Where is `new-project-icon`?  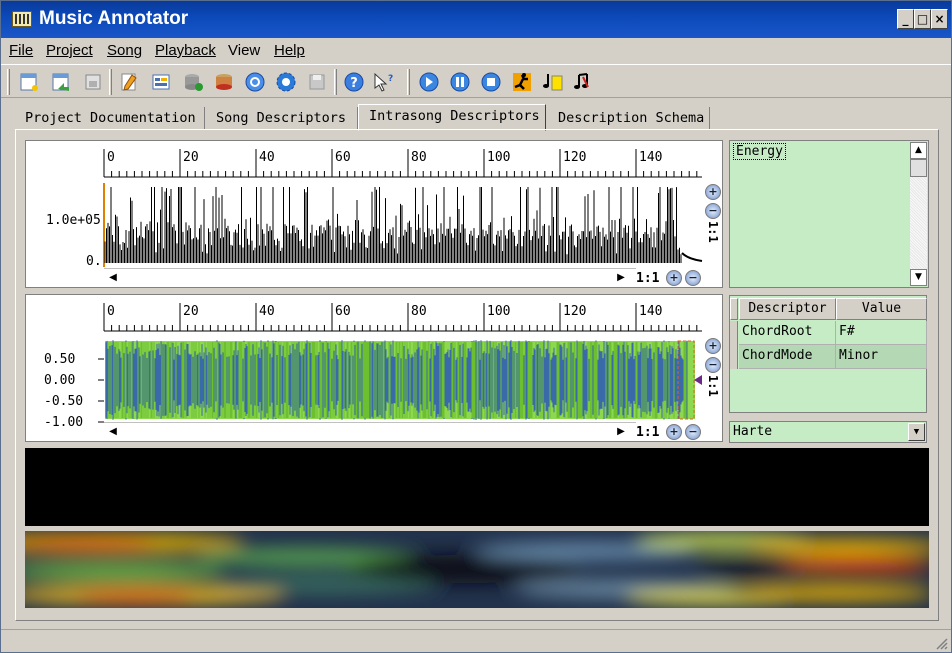
new-project-icon is located at coordinates (29, 82).